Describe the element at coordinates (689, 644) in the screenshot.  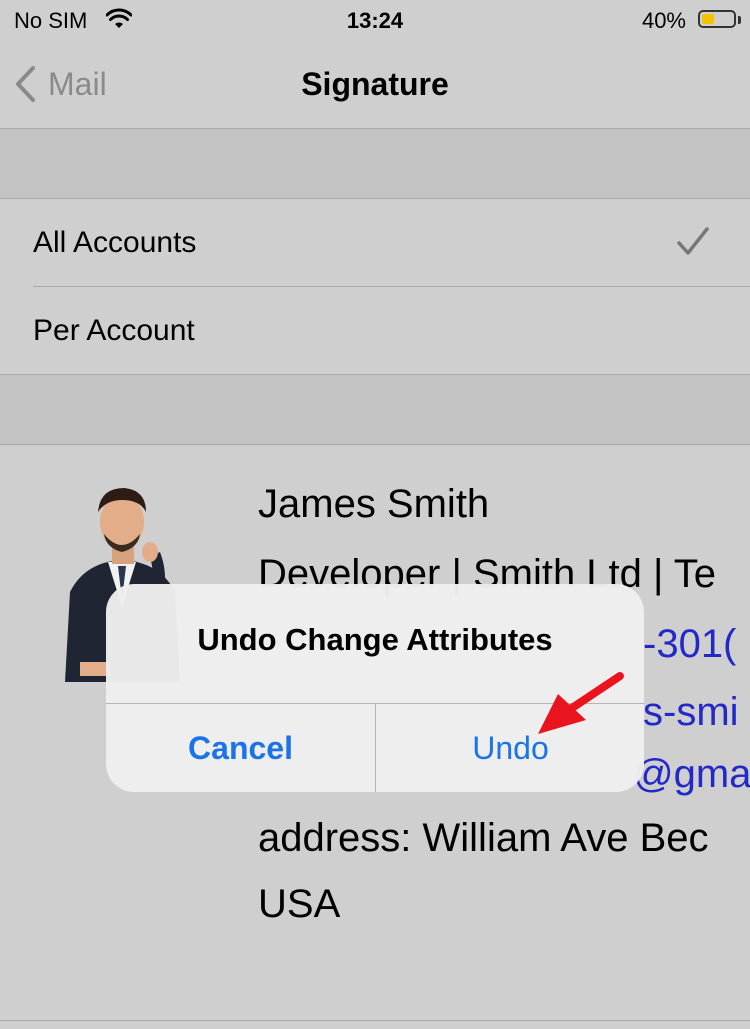
I see `signature-phone-link: -301(` at that location.